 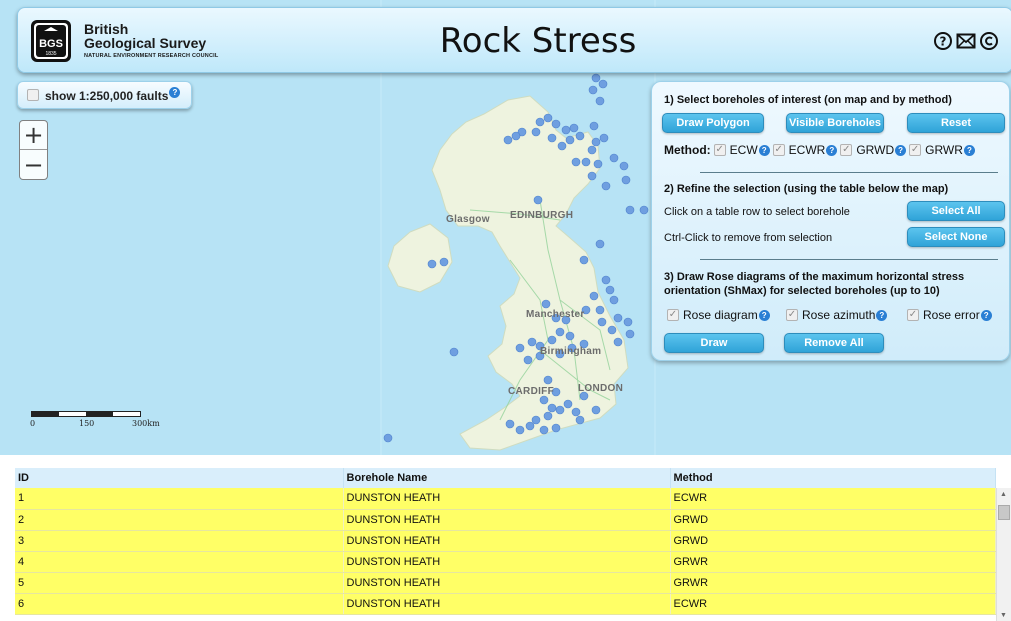 What do you see at coordinates (719, 150) in the screenshot?
I see `method-checkbox-ecw: ✓` at bounding box center [719, 150].